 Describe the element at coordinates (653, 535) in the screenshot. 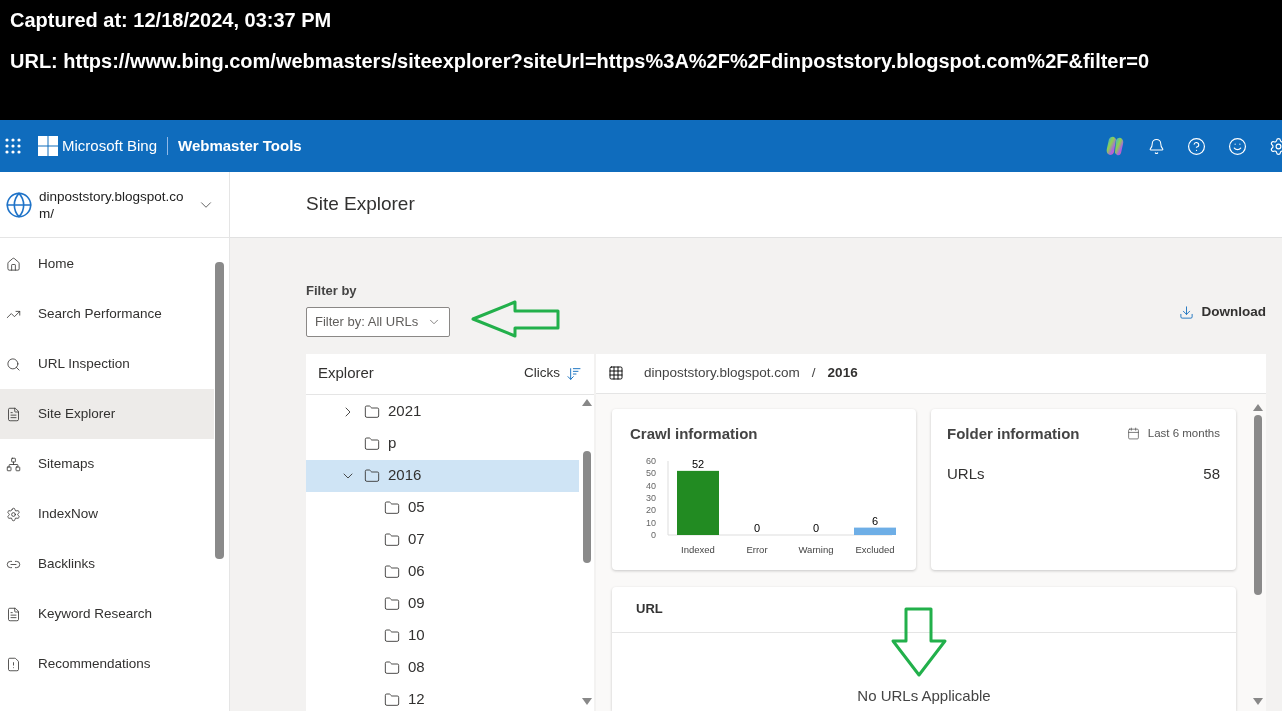

I see `y-tick-label: 0` at that location.